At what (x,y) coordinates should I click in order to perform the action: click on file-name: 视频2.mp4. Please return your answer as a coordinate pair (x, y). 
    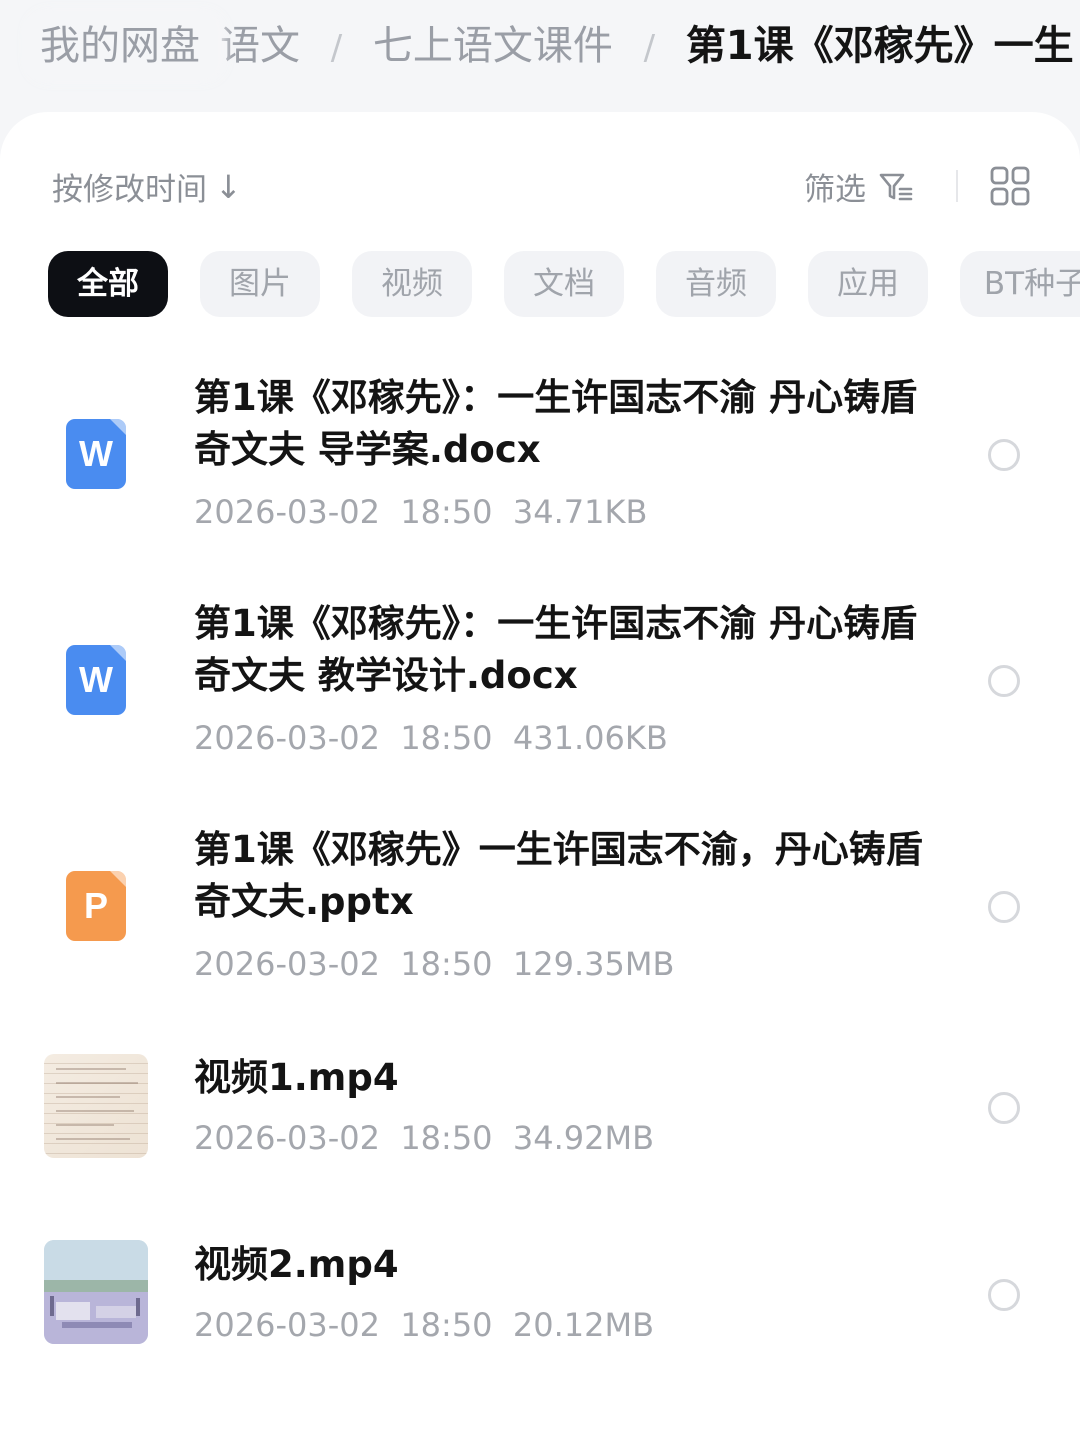
    Looking at the image, I should click on (296, 1264).